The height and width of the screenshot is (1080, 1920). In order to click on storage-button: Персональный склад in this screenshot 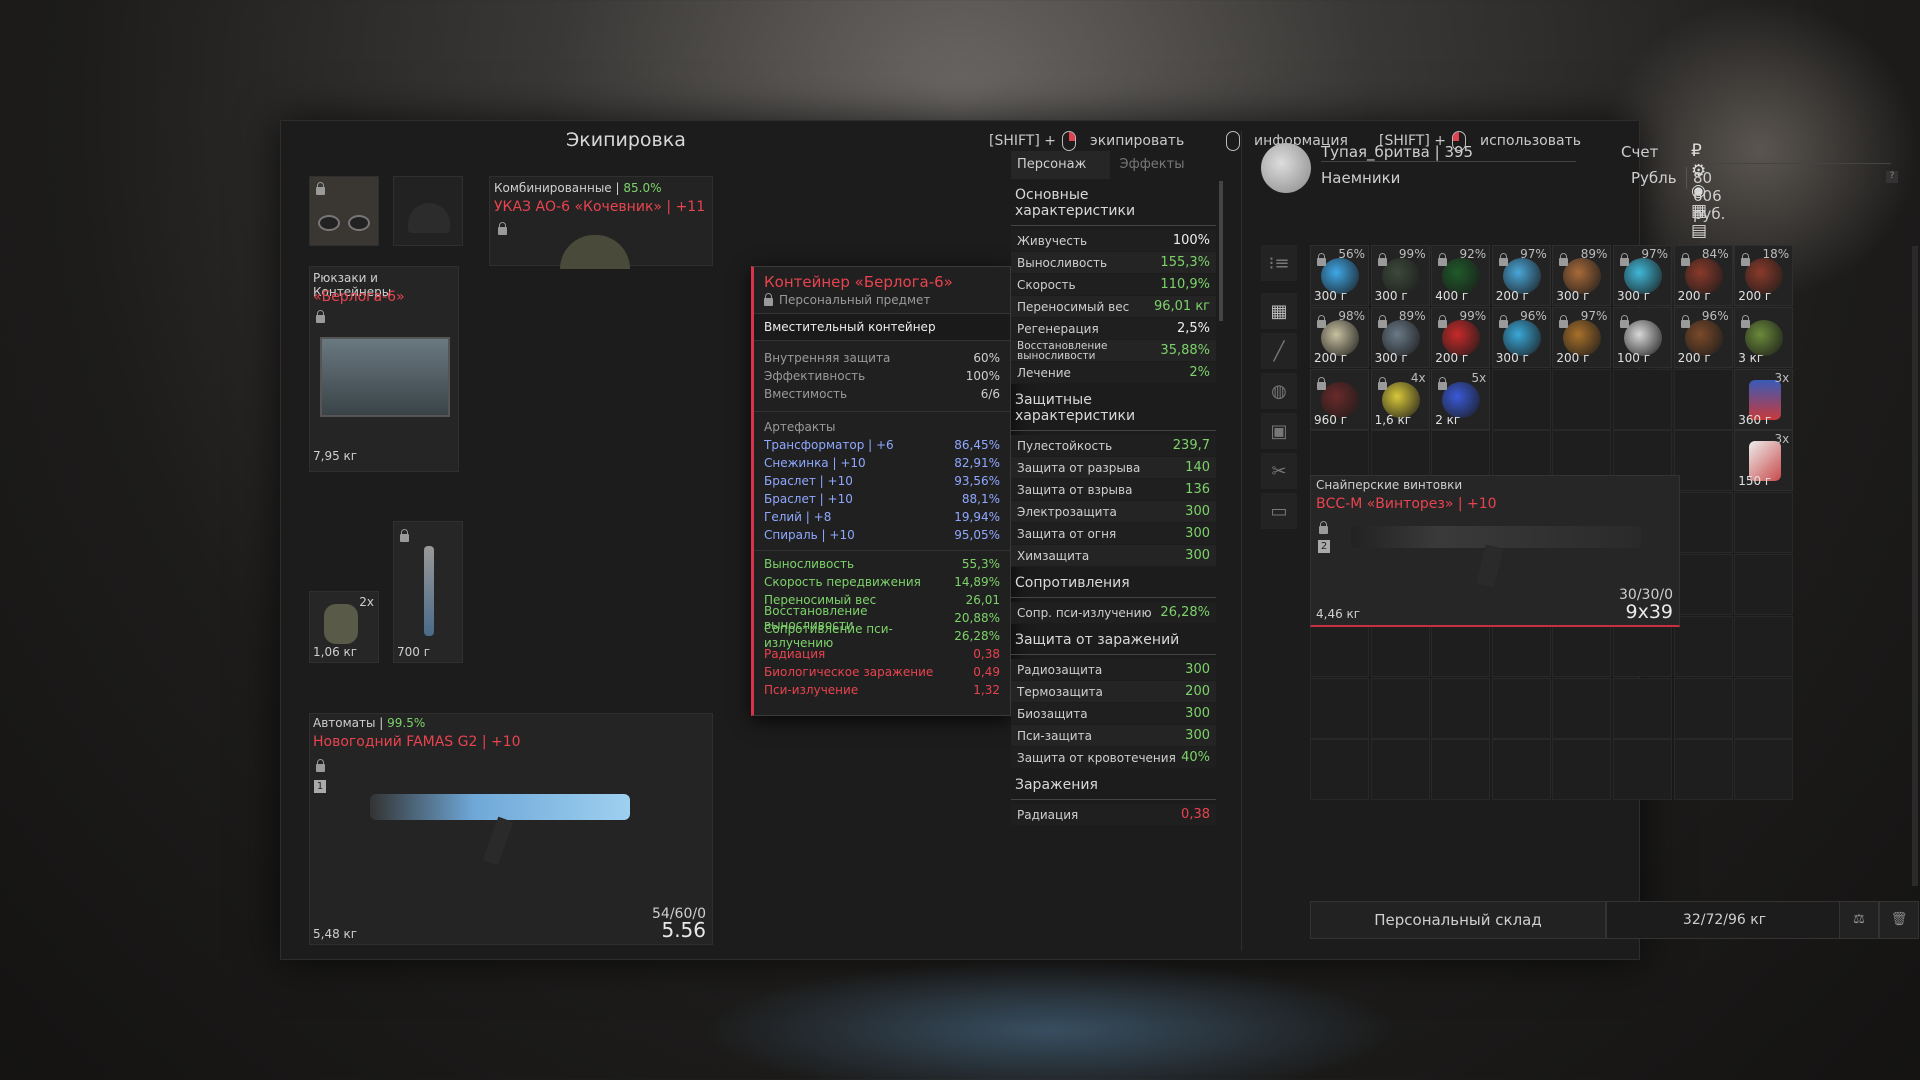, I will do `click(1458, 920)`.